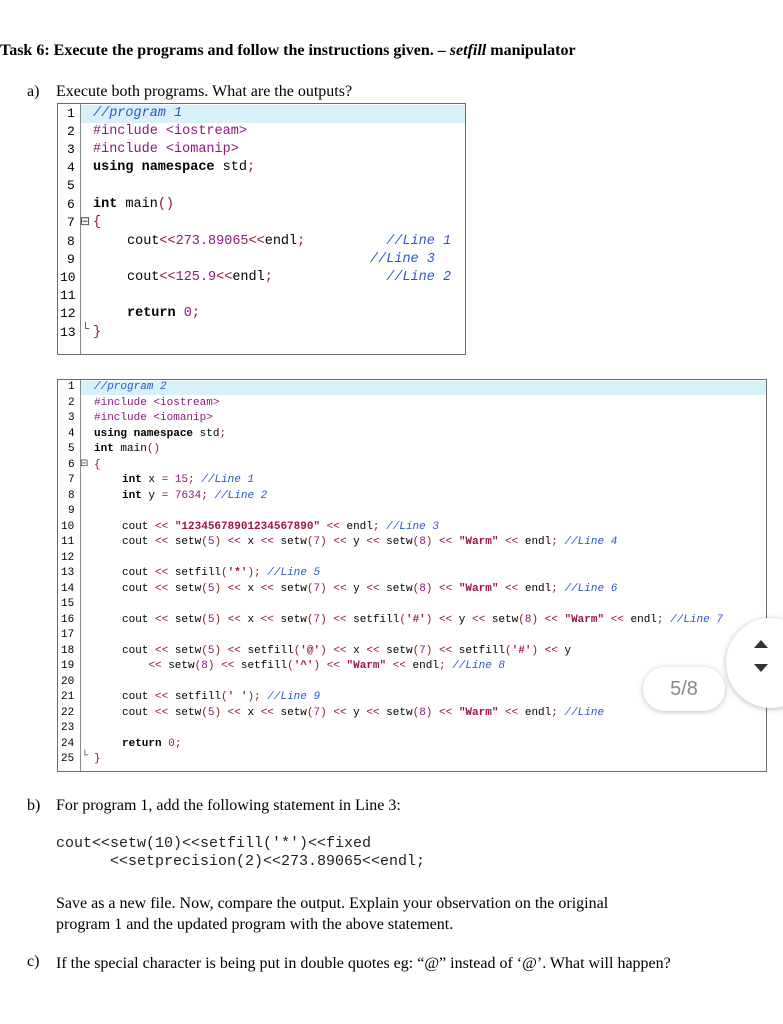 This screenshot has width=783, height=1024. What do you see at coordinates (68, 697) in the screenshot?
I see `line-number: 21` at bounding box center [68, 697].